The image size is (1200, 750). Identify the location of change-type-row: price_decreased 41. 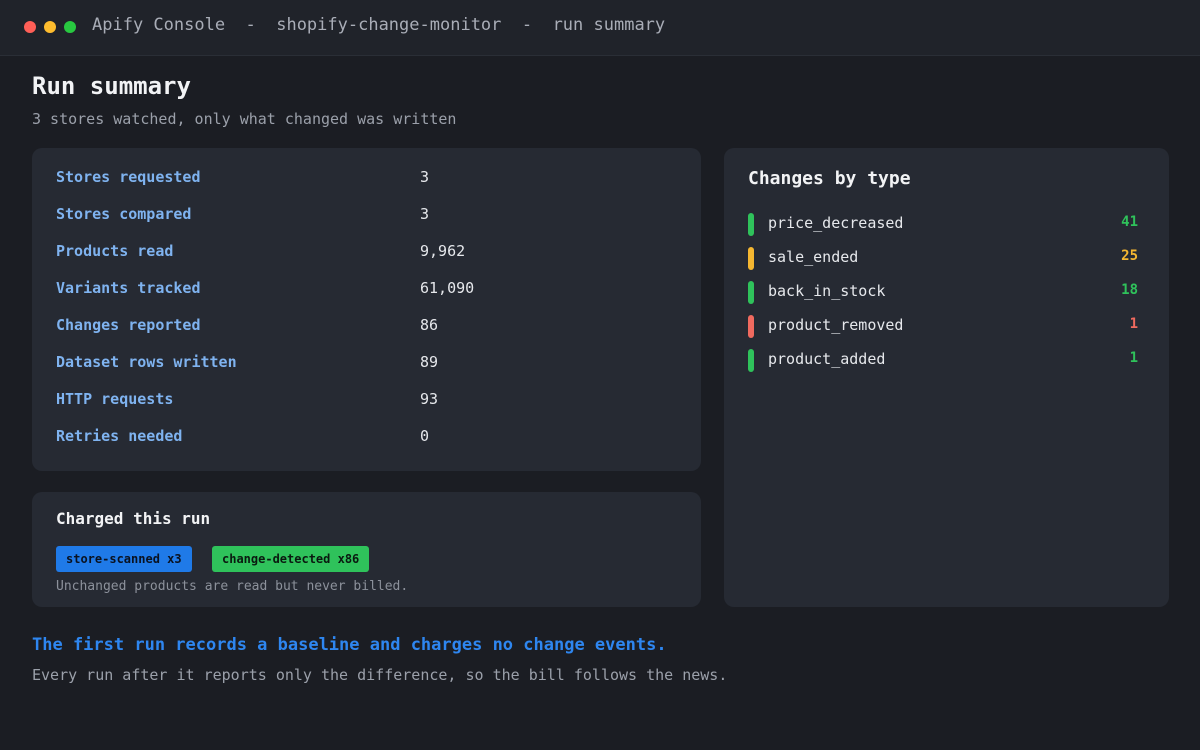
(948, 224).